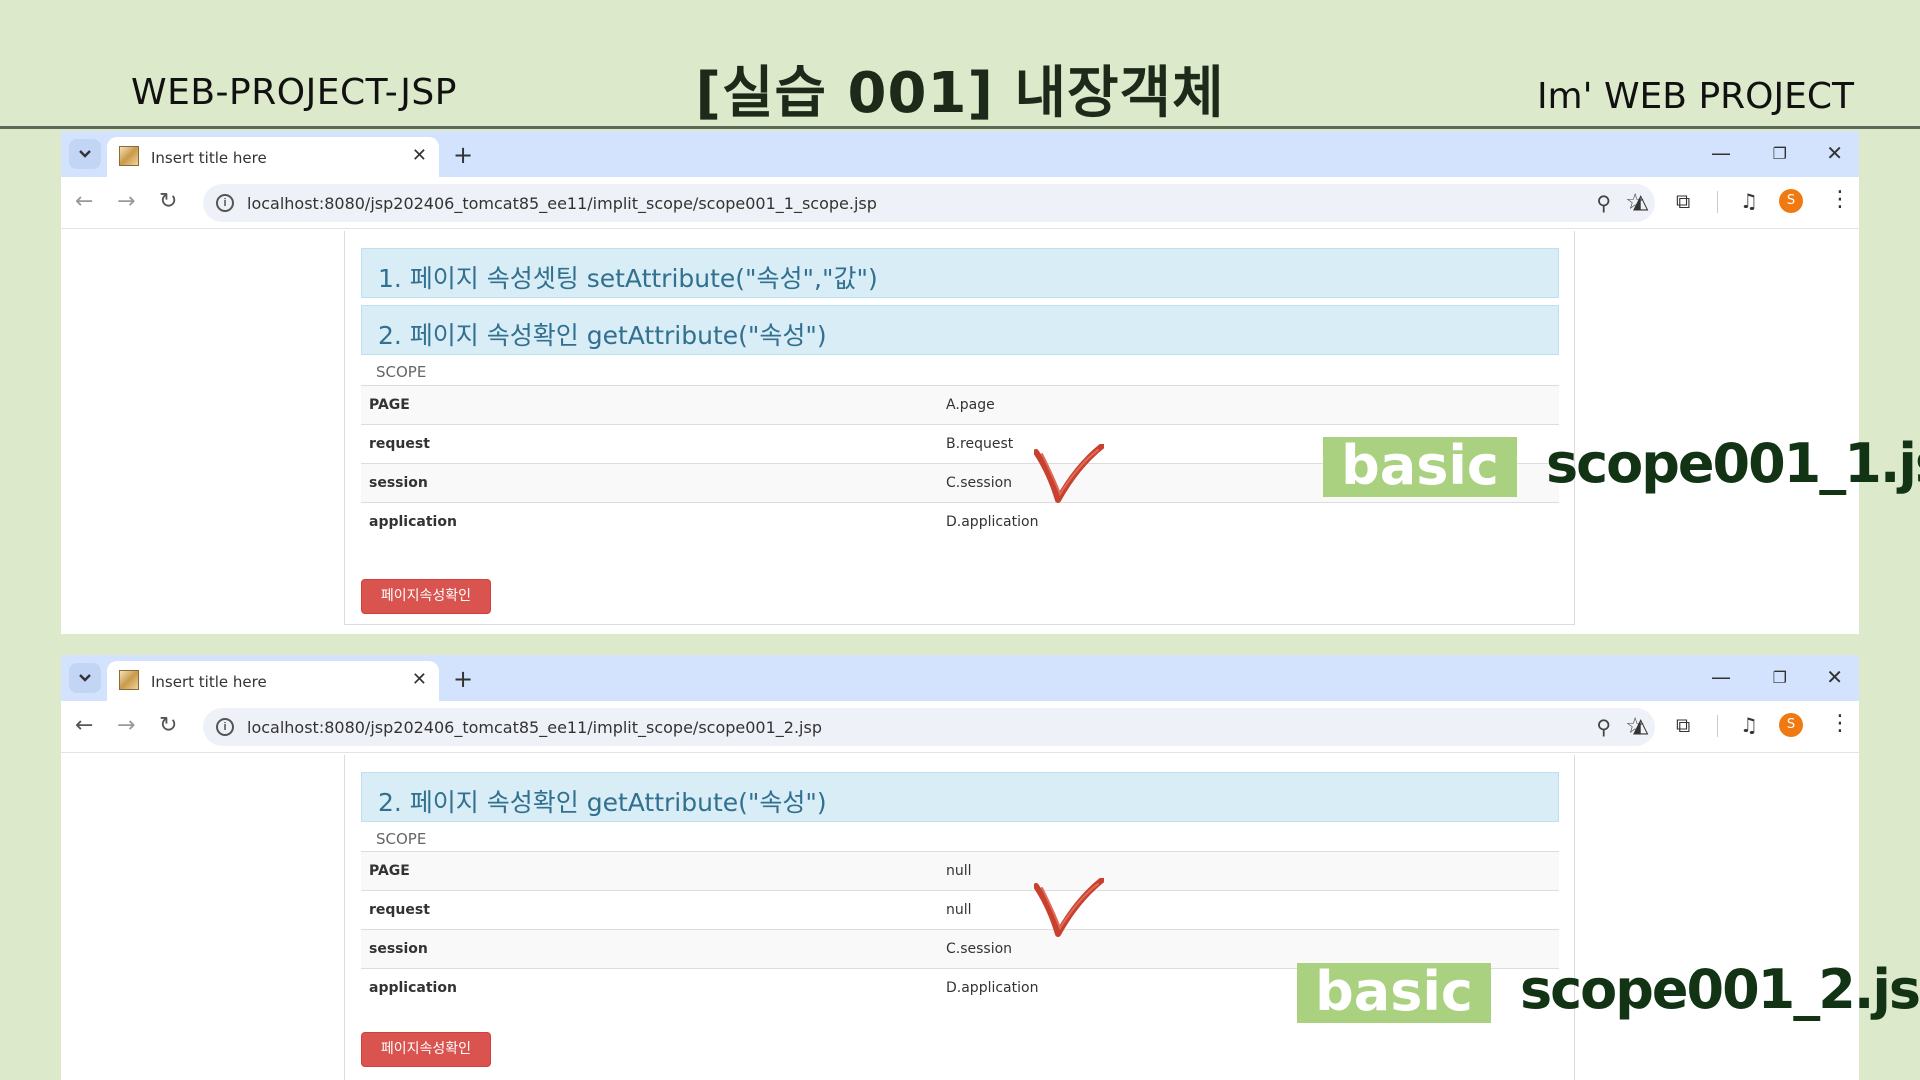  I want to click on table-row: application D.application, so click(960, 522).